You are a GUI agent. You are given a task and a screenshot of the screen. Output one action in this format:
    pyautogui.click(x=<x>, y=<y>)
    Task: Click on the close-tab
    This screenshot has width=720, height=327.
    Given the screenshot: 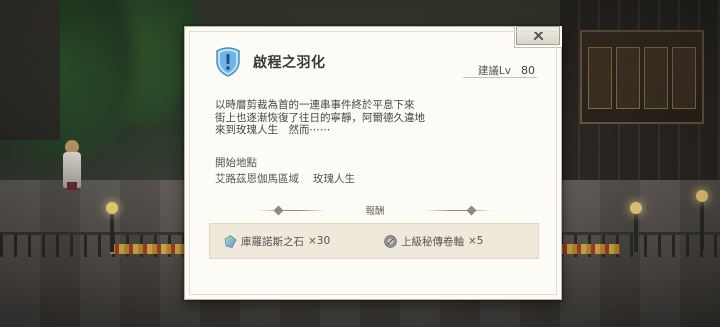 What is the action you would take?
    pyautogui.click(x=538, y=37)
    